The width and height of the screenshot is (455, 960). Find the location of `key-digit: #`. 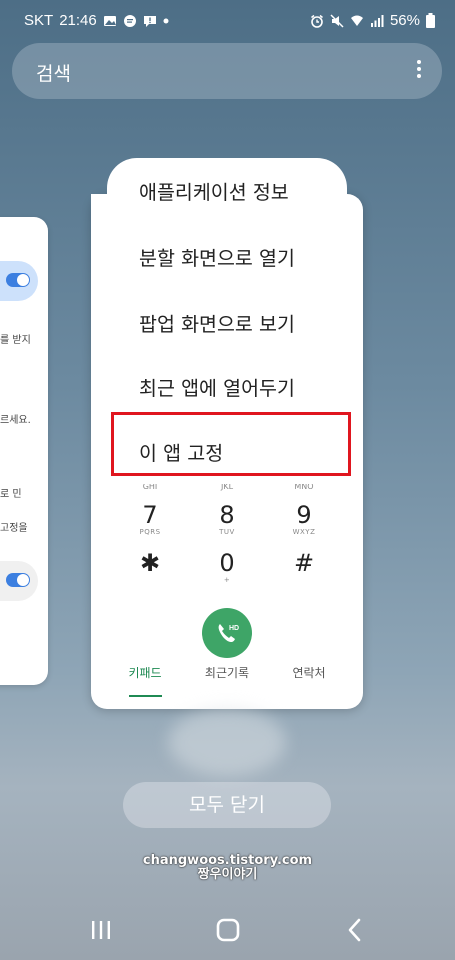

key-digit: # is located at coordinates (304, 563).